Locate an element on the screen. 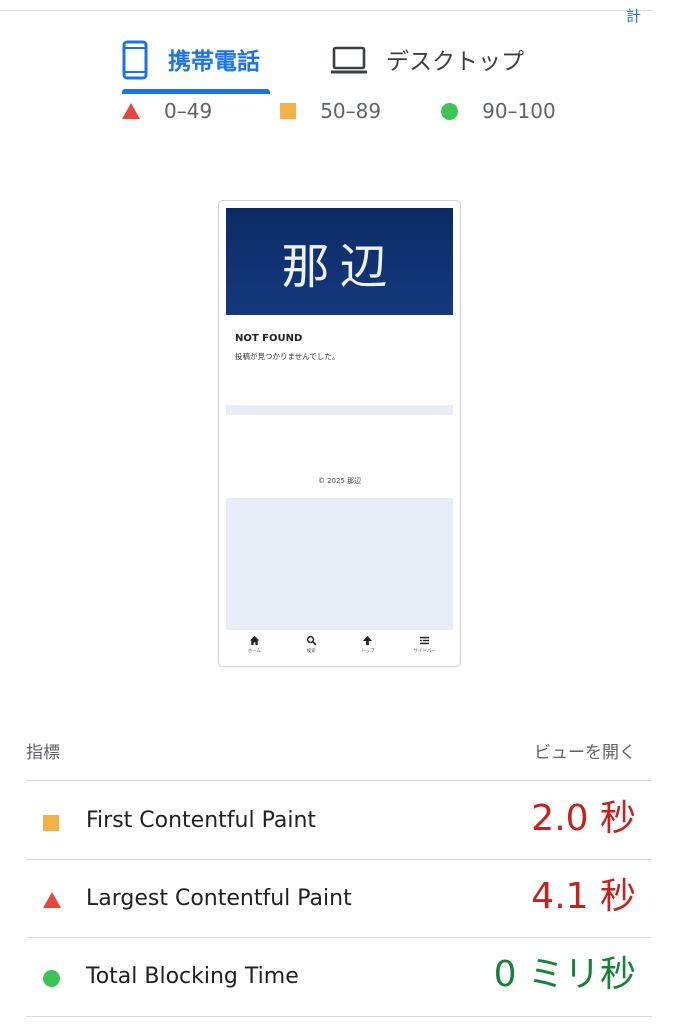 This screenshot has height=1024, width=690. screenshot-nav-search: 検索 is located at coordinates (311, 645).